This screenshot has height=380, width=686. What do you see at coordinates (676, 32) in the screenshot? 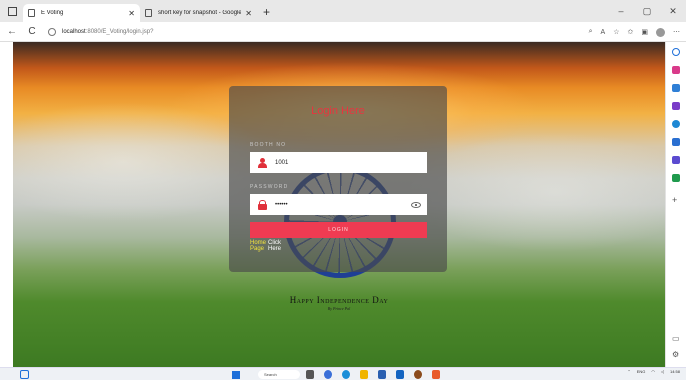
I see `more-icon: ⋯` at bounding box center [676, 32].